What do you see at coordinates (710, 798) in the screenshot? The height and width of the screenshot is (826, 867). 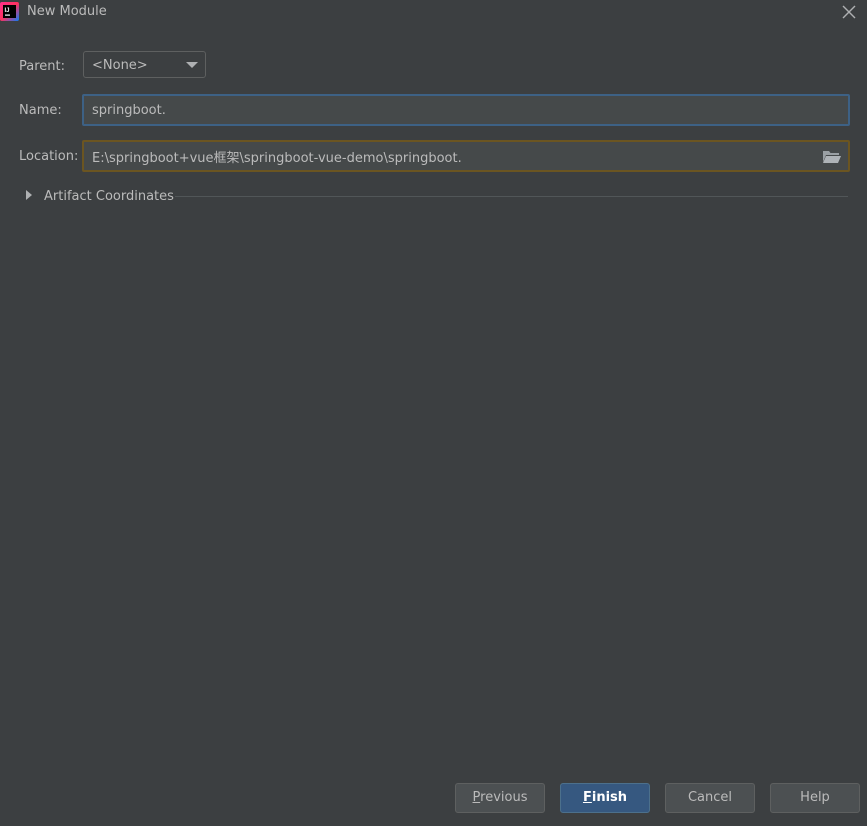 I see `cancel-button: Cancel` at bounding box center [710, 798].